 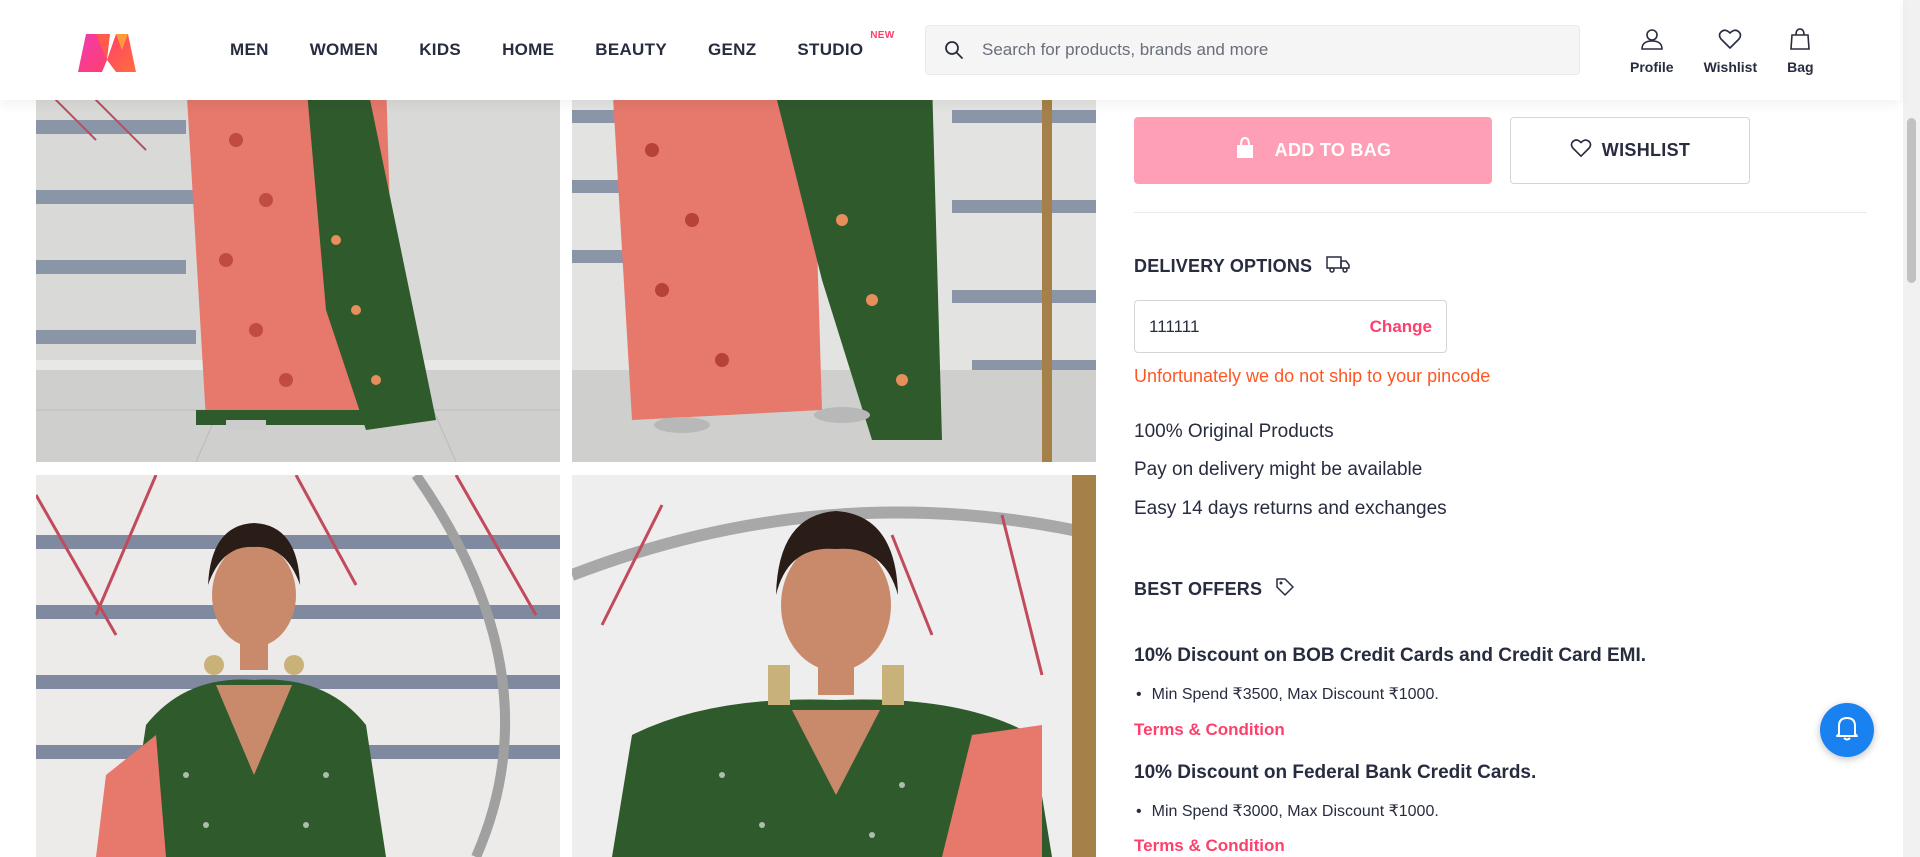 What do you see at coordinates (1500, 212) in the screenshot?
I see `divider` at bounding box center [1500, 212].